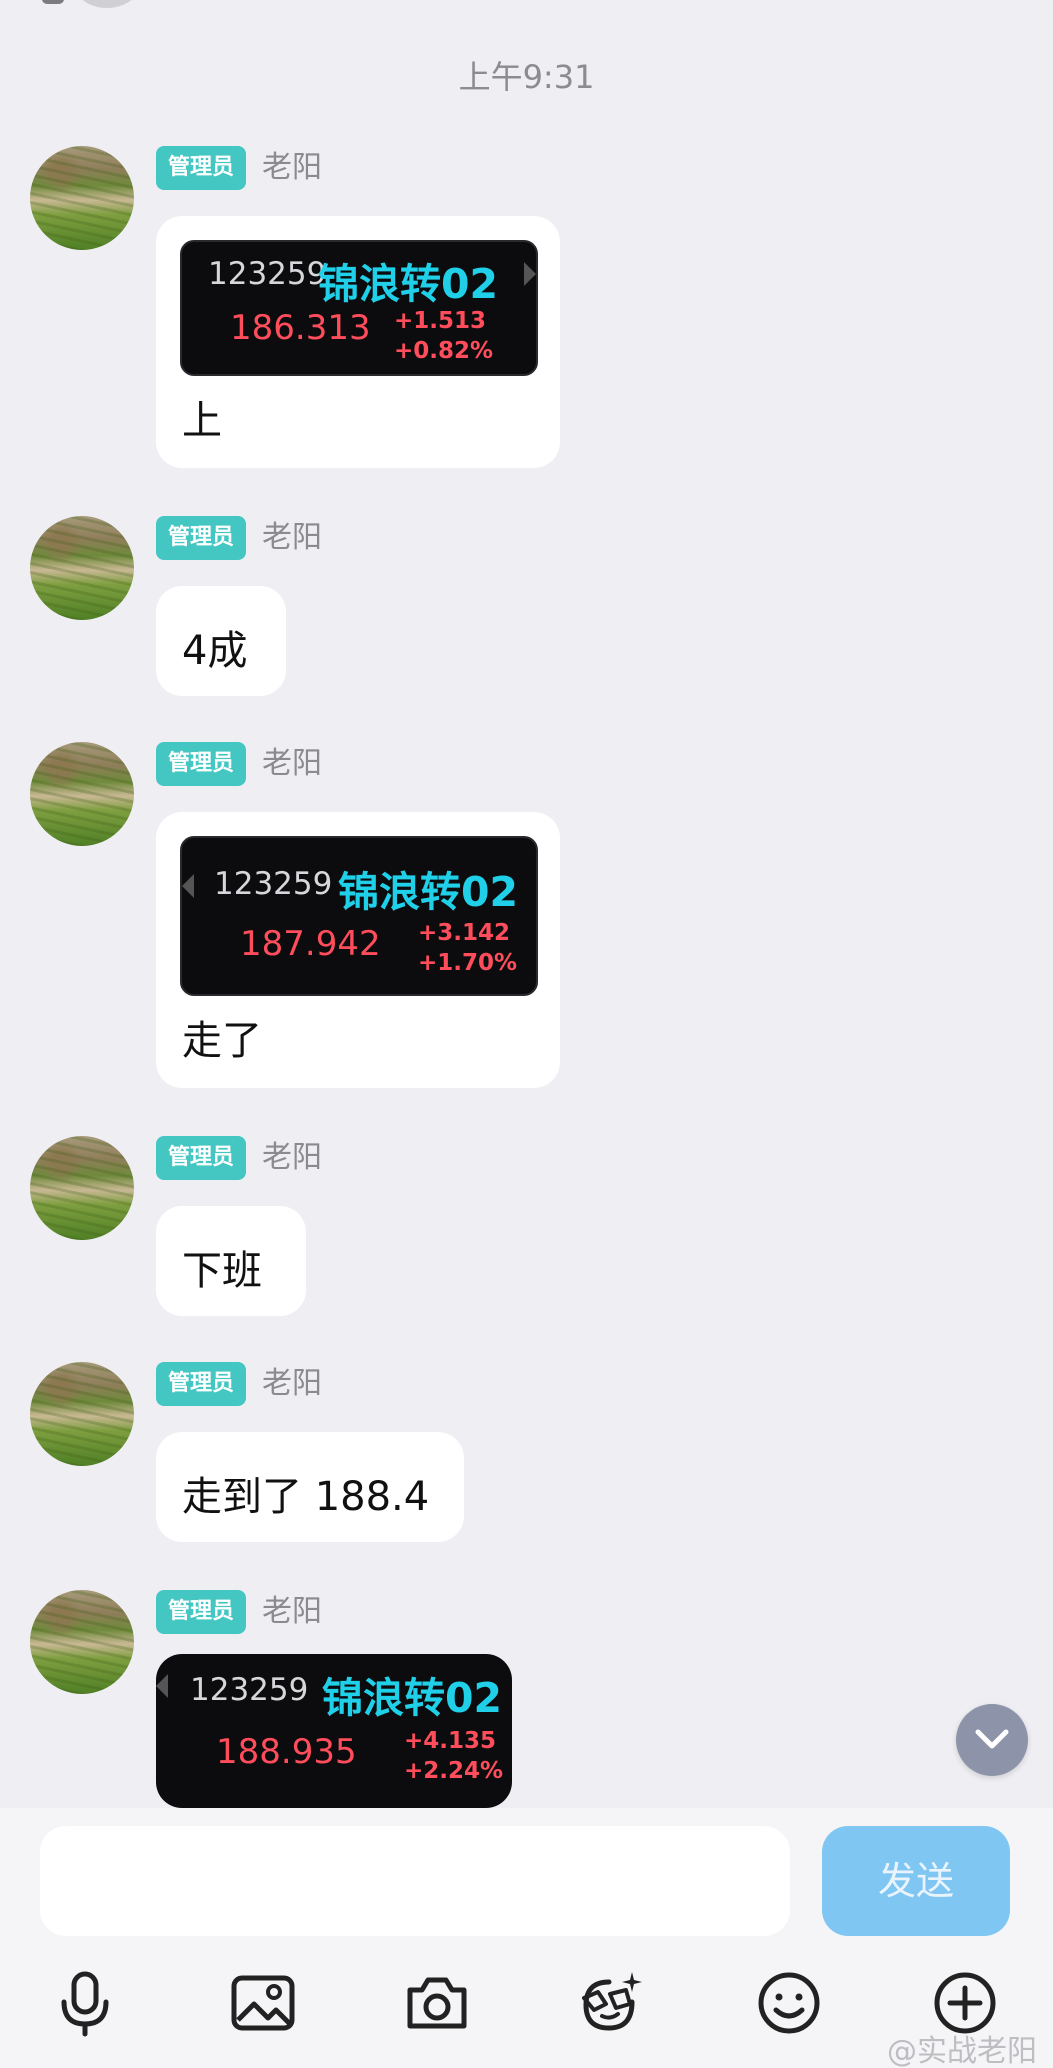 This screenshot has width=1053, height=2068. What do you see at coordinates (916, 1881) in the screenshot?
I see `send-button: 发送` at bounding box center [916, 1881].